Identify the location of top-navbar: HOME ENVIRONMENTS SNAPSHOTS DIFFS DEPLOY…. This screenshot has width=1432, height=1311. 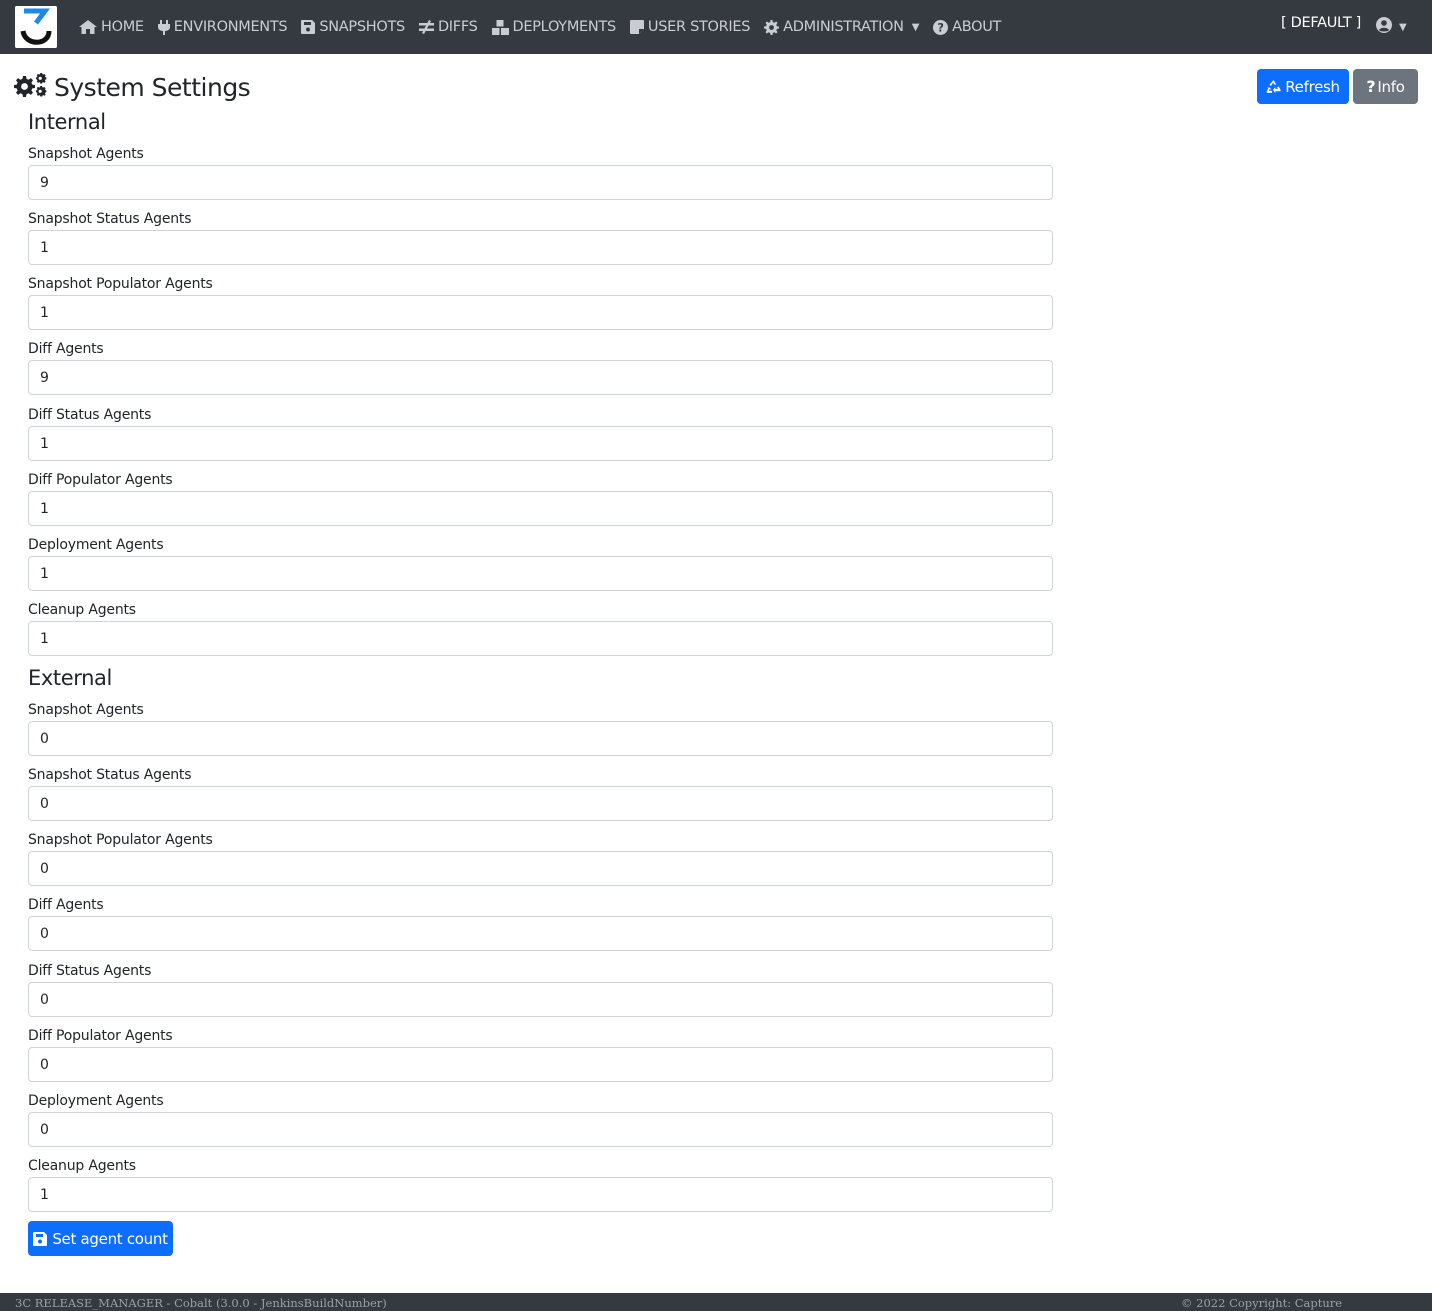
(716, 27).